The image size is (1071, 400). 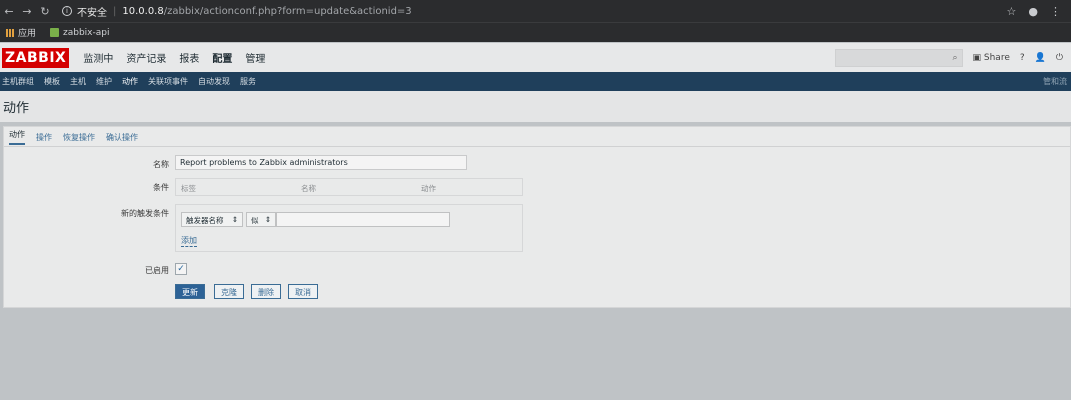 I want to click on back-icon: ←, so click(x=9, y=11).